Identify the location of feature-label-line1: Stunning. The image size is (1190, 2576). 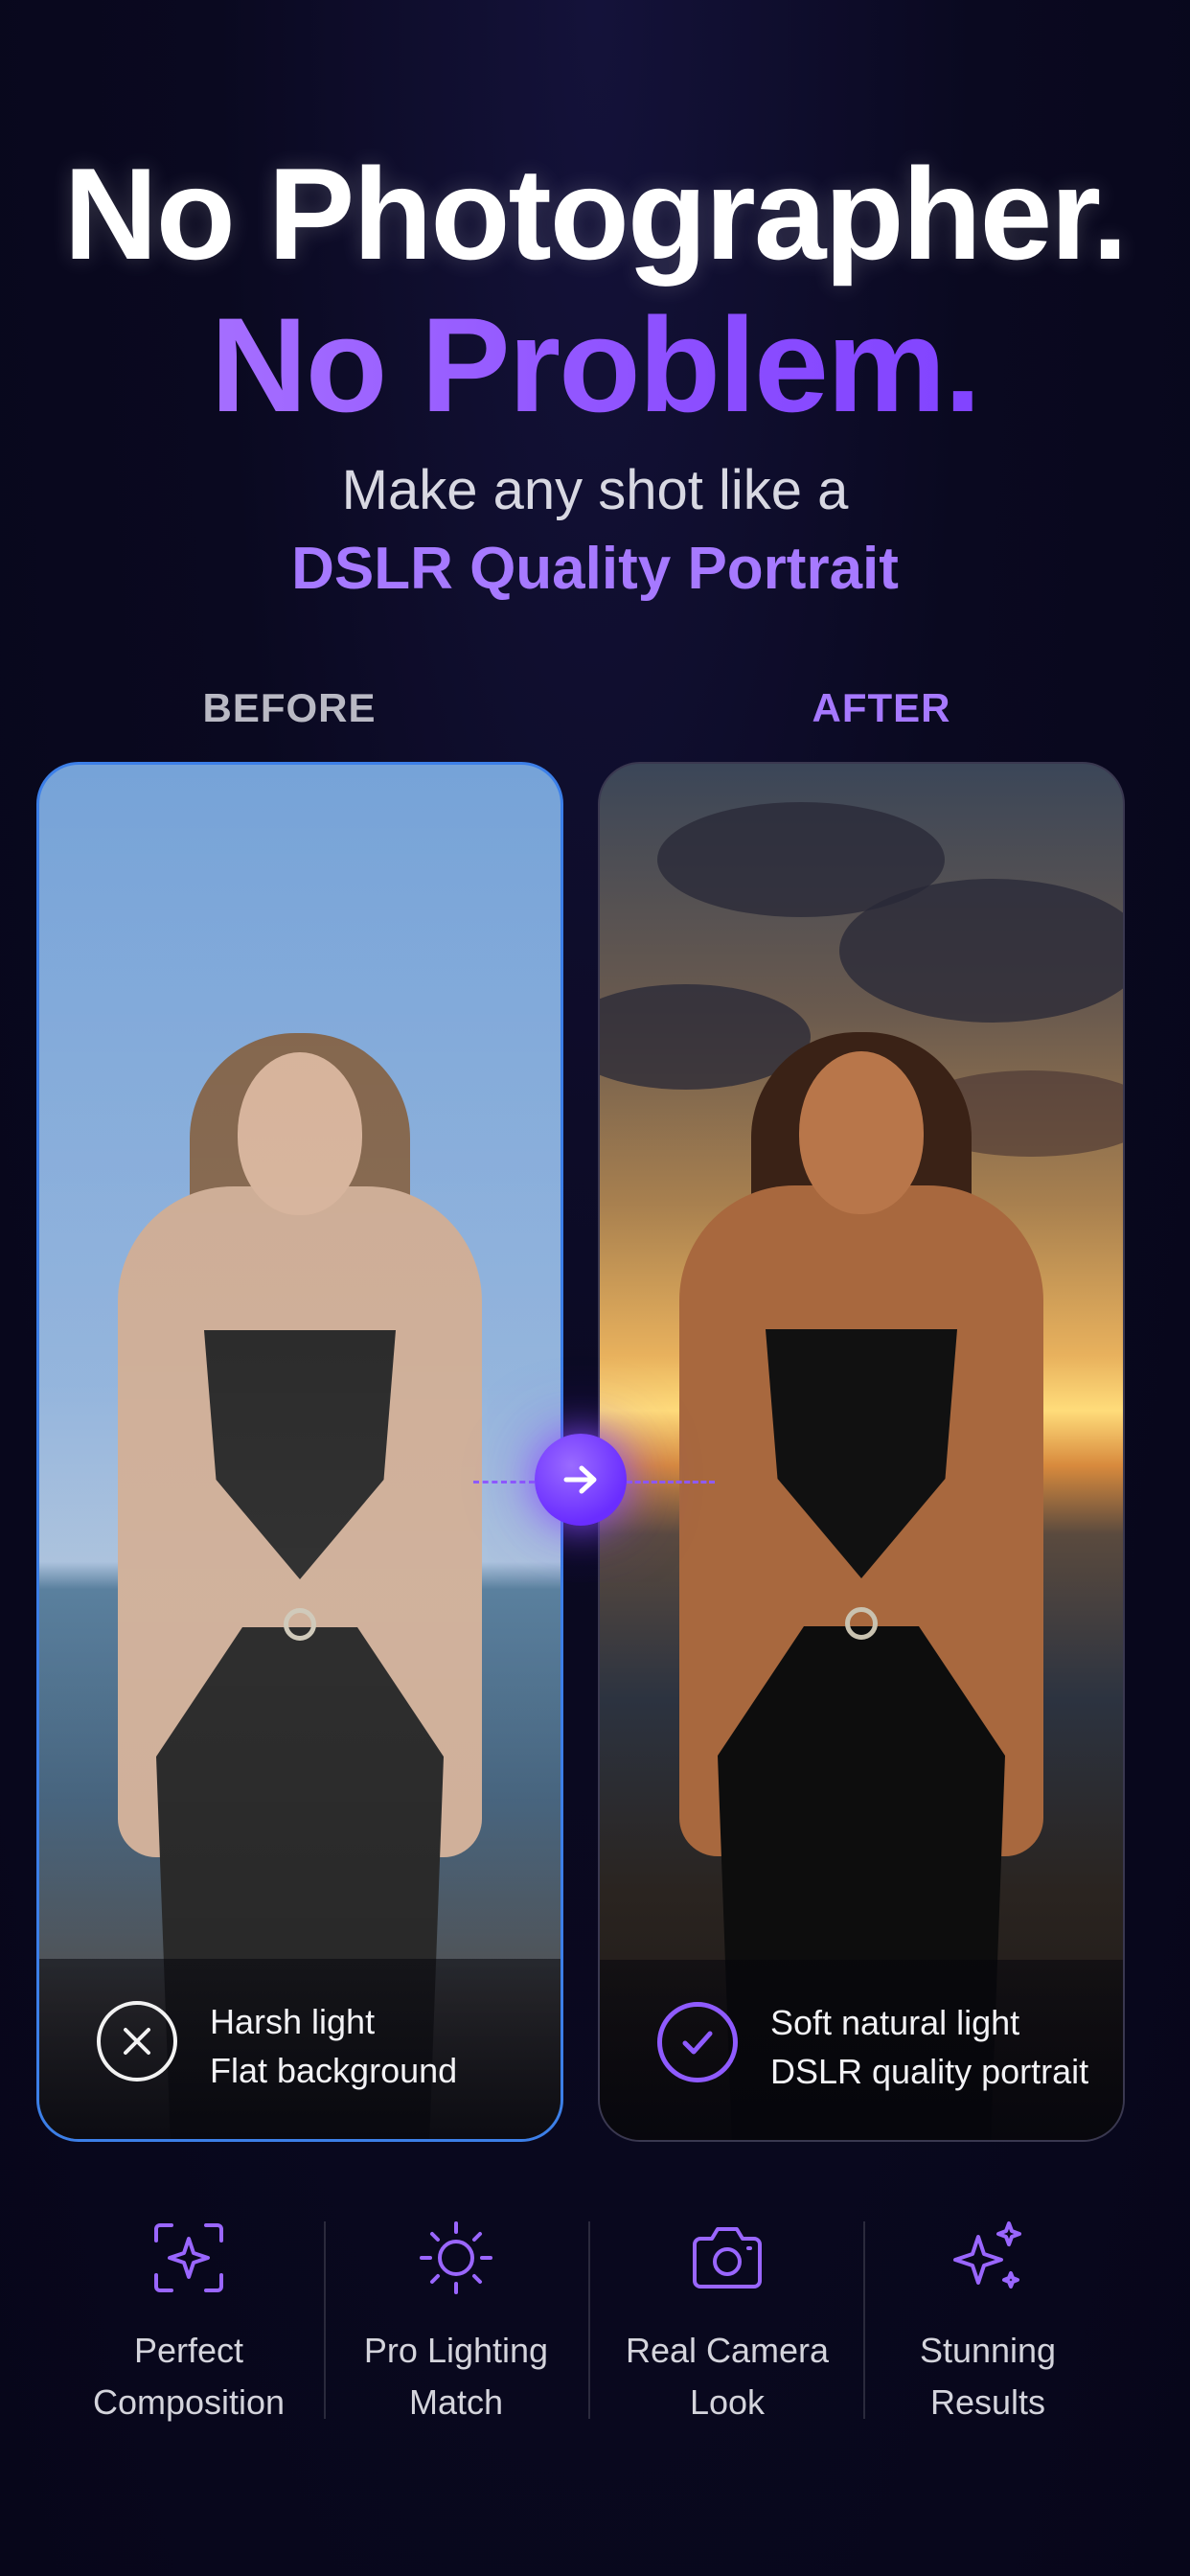
(988, 2350).